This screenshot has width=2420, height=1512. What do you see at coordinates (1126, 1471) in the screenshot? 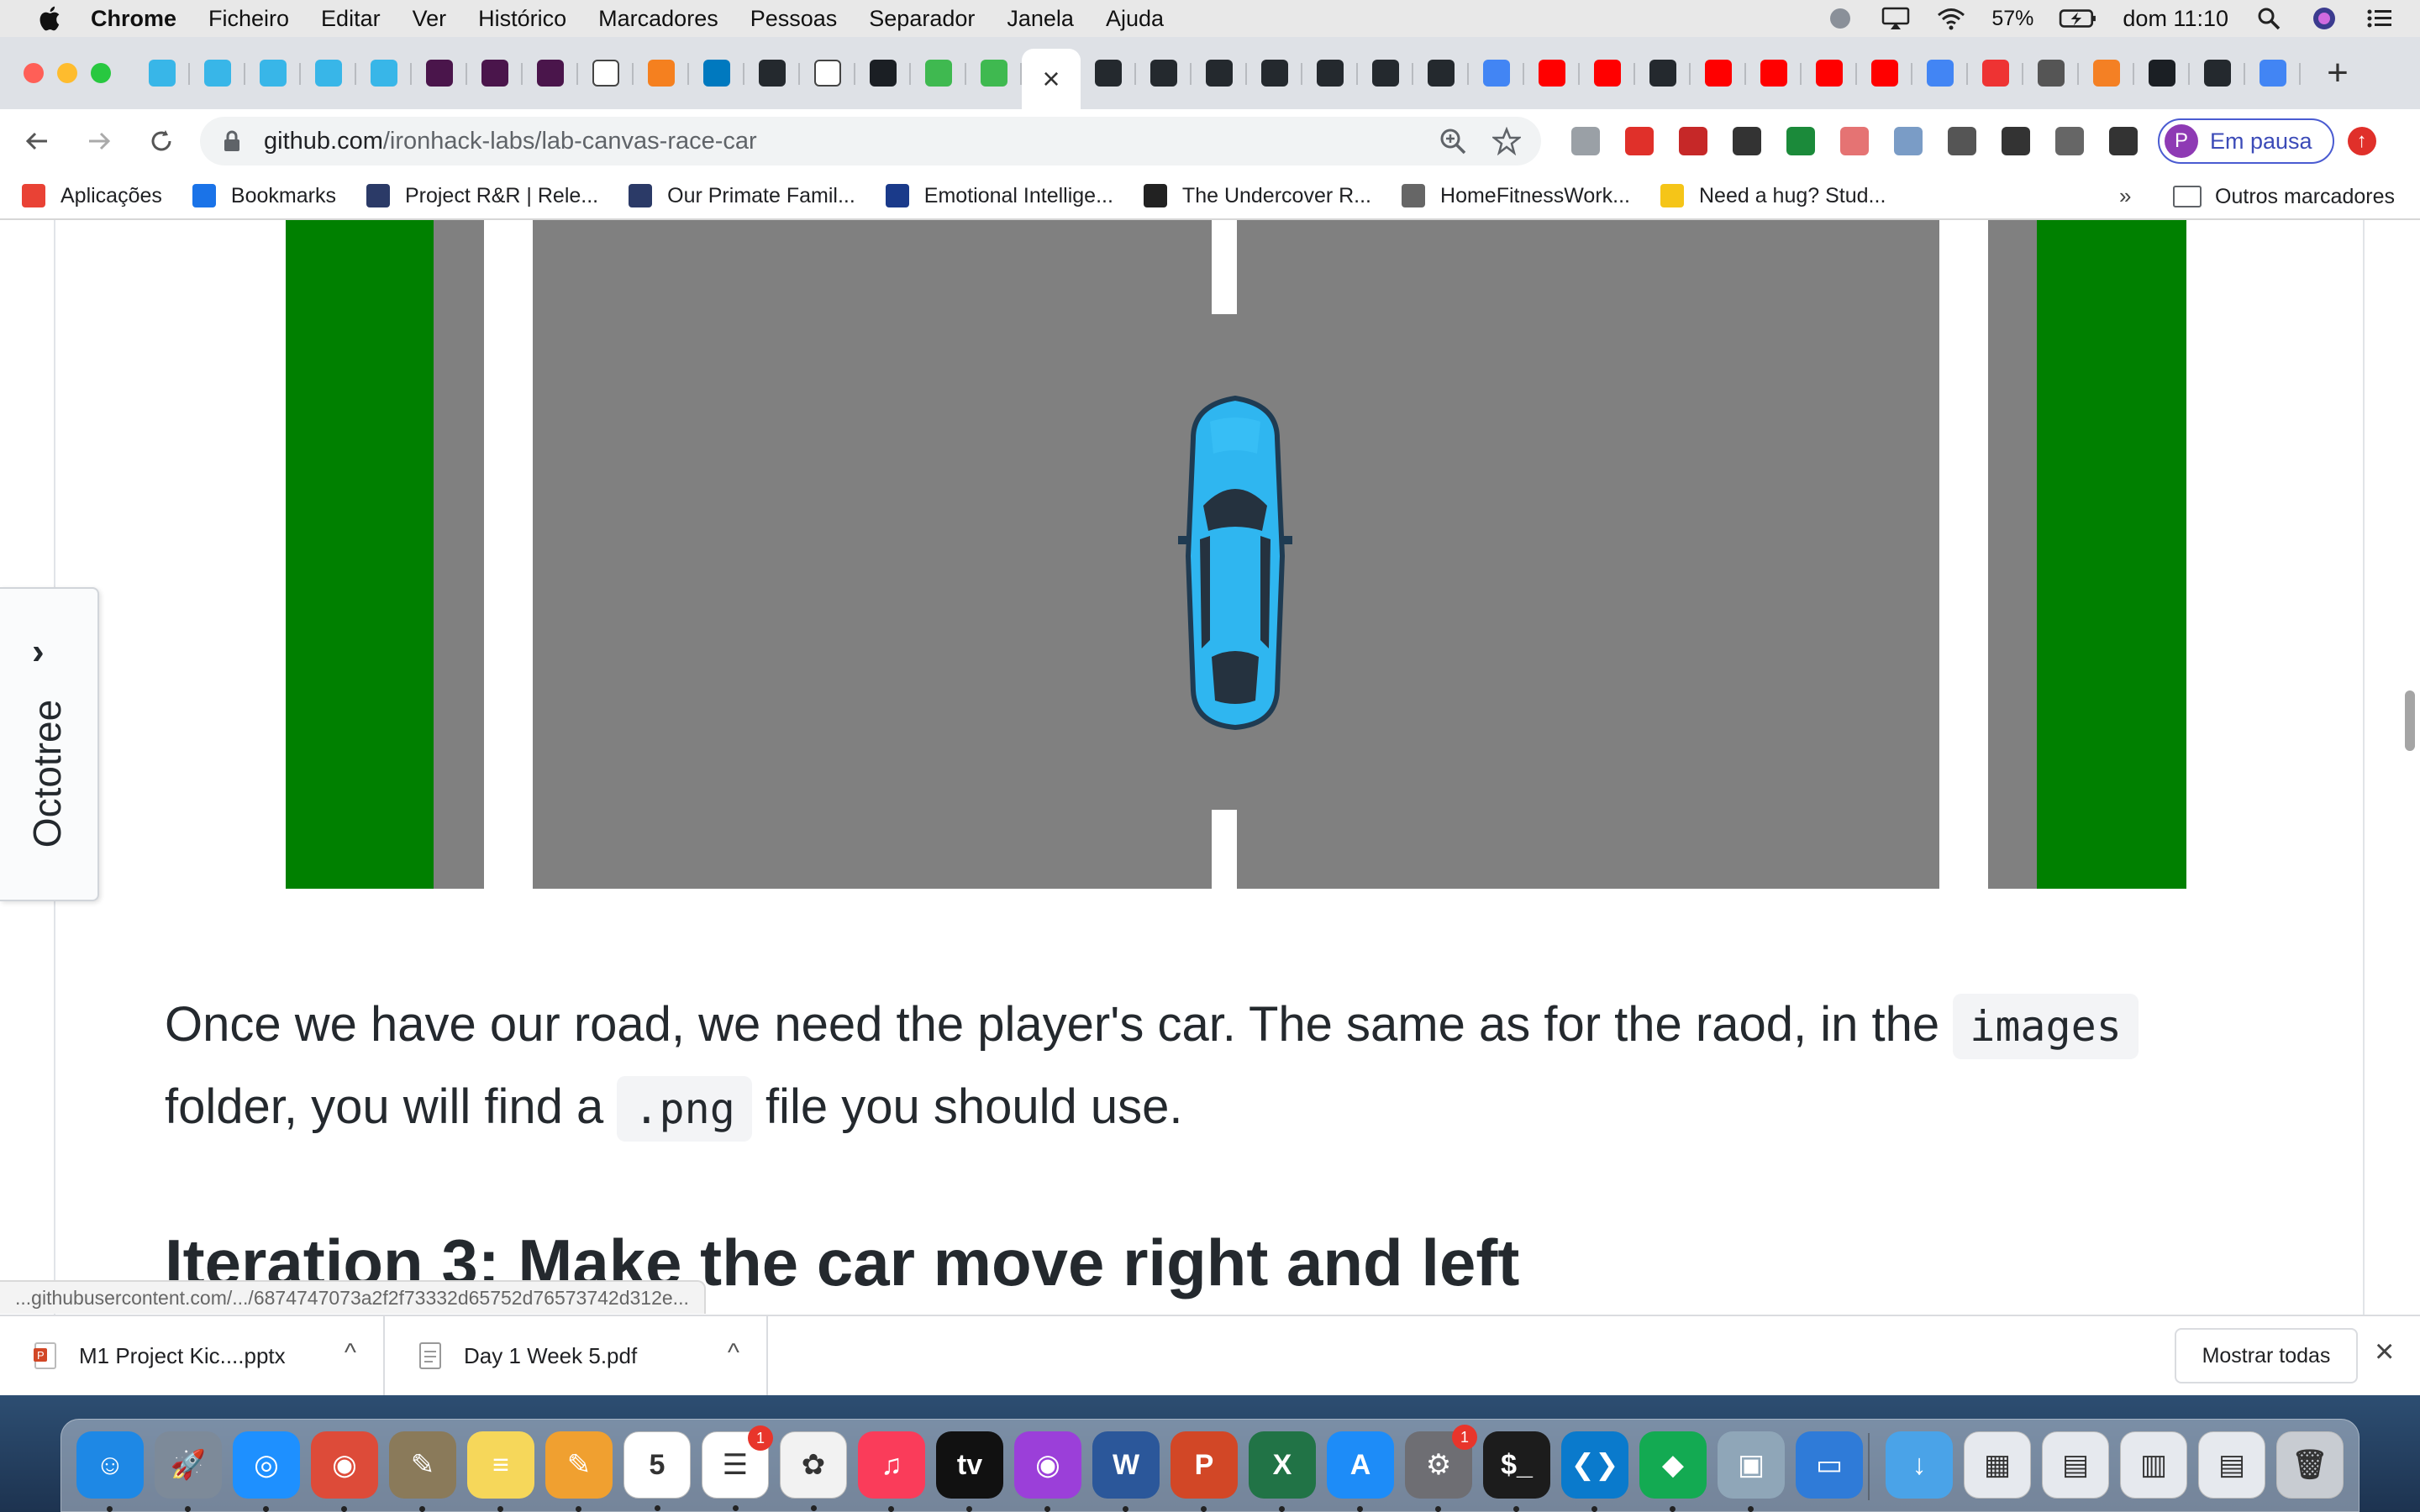
I see `dock-app-word: W` at bounding box center [1126, 1471].